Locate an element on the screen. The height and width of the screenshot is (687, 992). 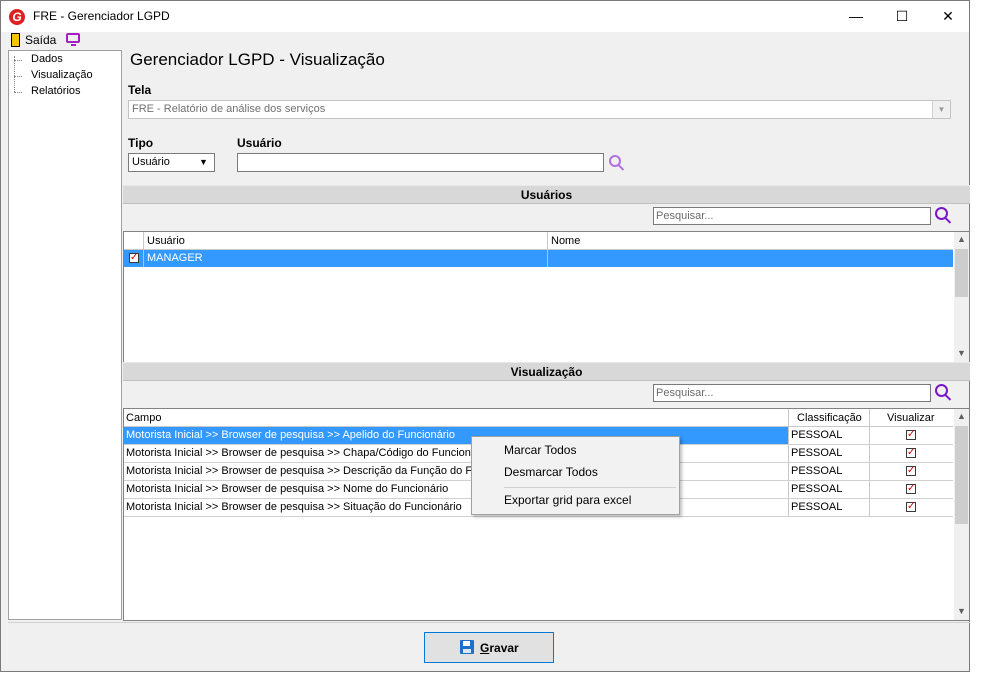
visualizacao-scrollbar: ▲ ▼ is located at coordinates (961, 514).